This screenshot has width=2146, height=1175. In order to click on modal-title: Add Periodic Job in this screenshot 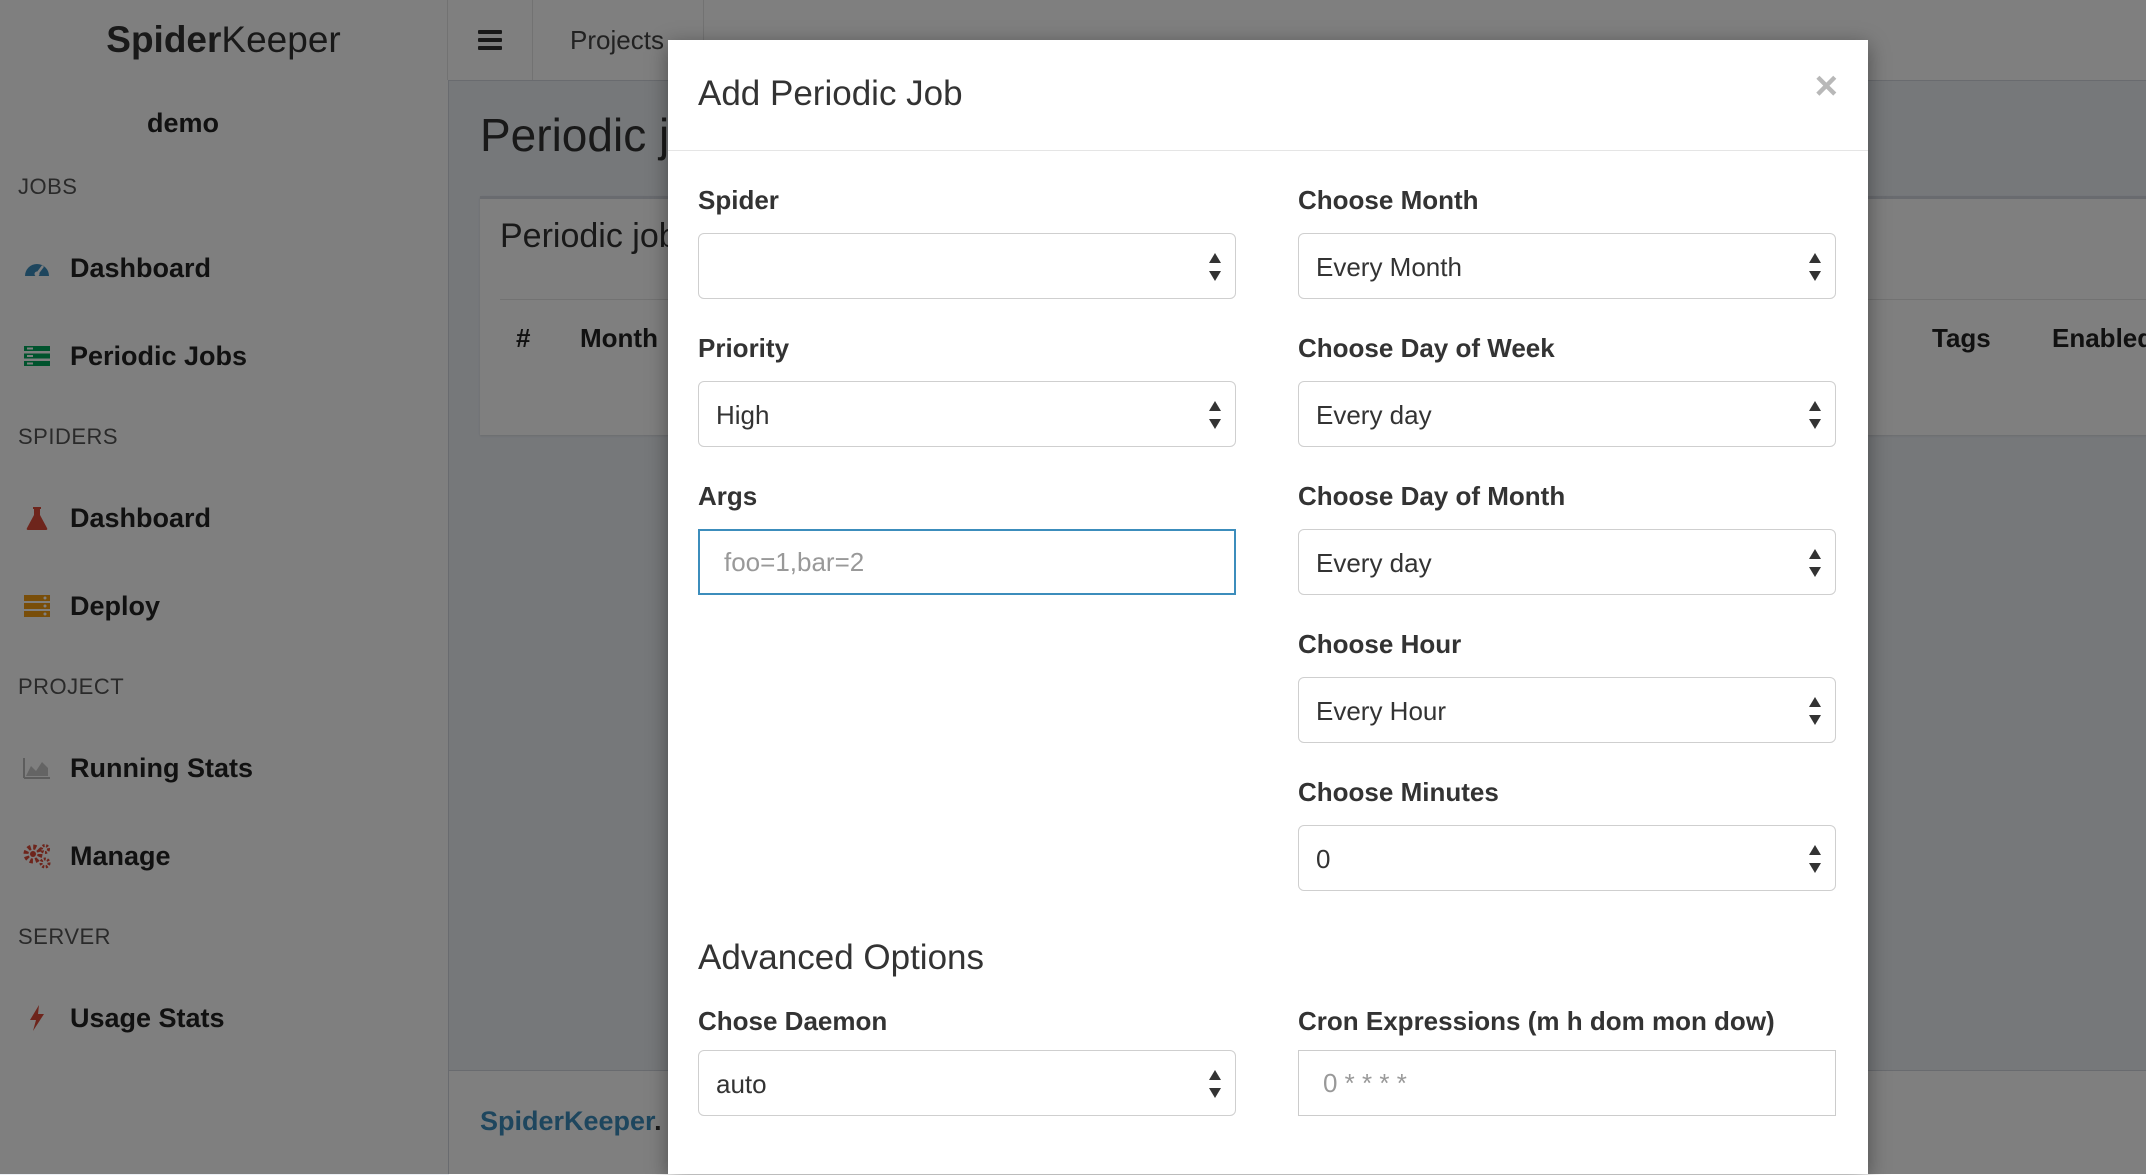, I will do `click(830, 93)`.